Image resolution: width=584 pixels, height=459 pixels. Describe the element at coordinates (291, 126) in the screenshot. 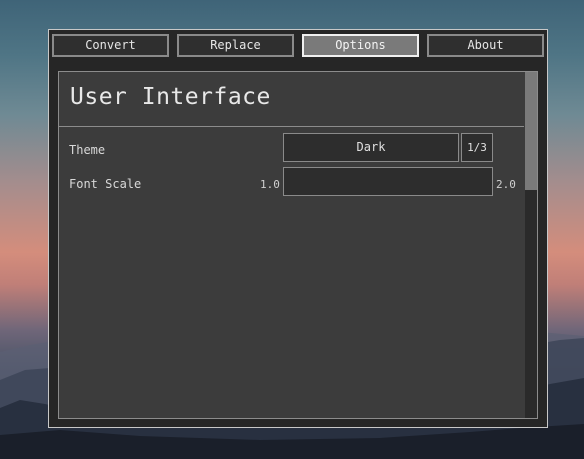

I see `title-divider` at that location.